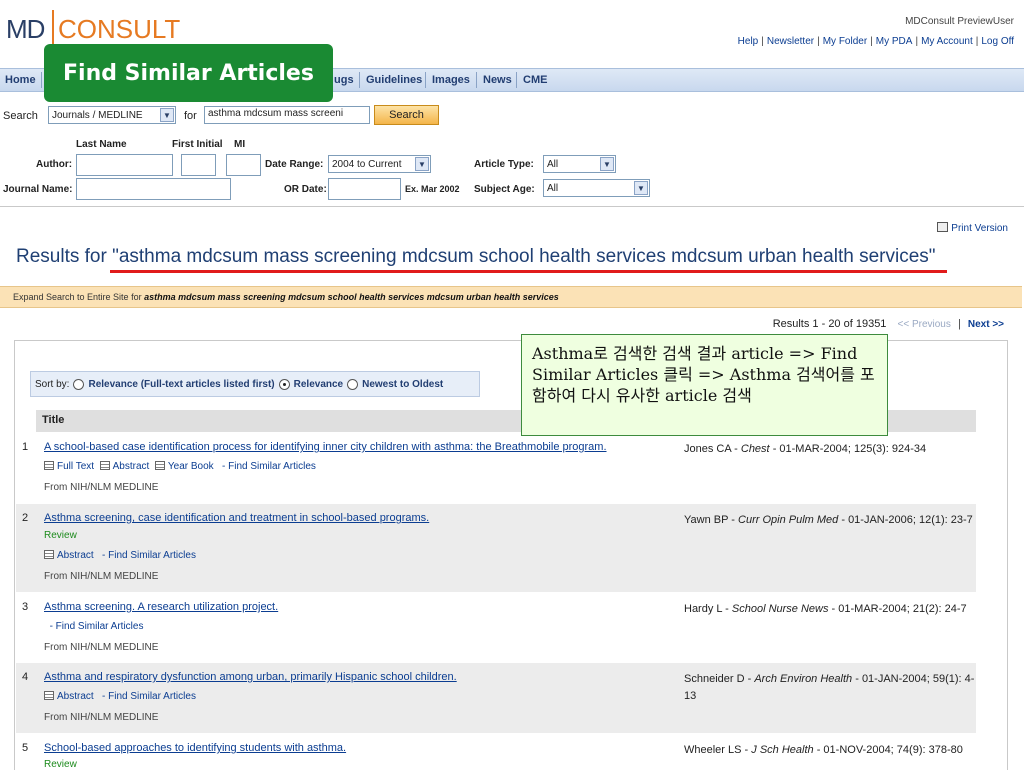 This screenshot has width=1024, height=770. Describe the element at coordinates (845, 41) in the screenshot. I see `my-folder-link: My Folder` at that location.